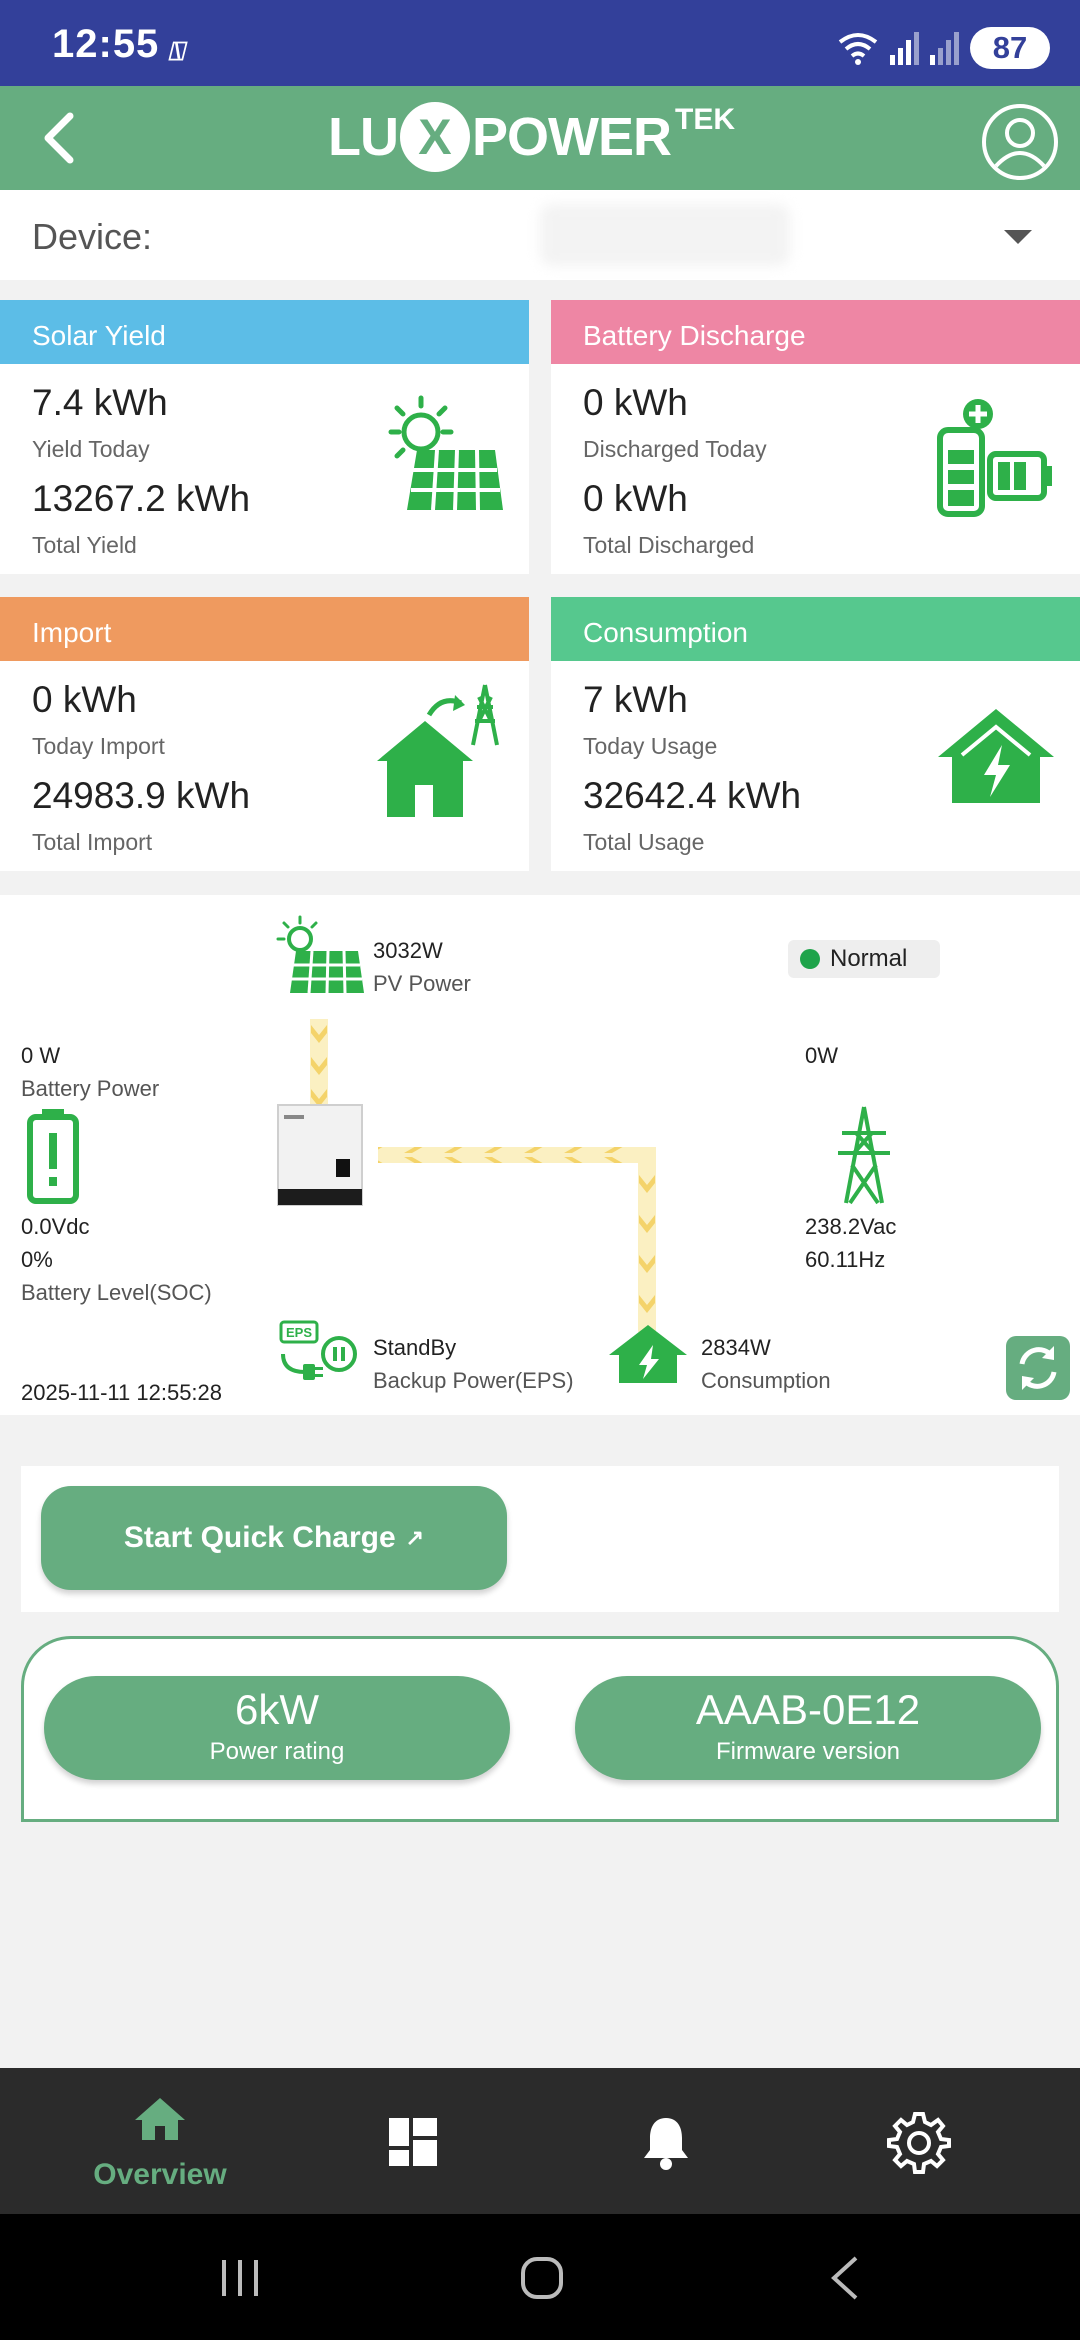 Image resolution: width=1080 pixels, height=2340 pixels. What do you see at coordinates (666, 2144) in the screenshot?
I see `bell-icon` at bounding box center [666, 2144].